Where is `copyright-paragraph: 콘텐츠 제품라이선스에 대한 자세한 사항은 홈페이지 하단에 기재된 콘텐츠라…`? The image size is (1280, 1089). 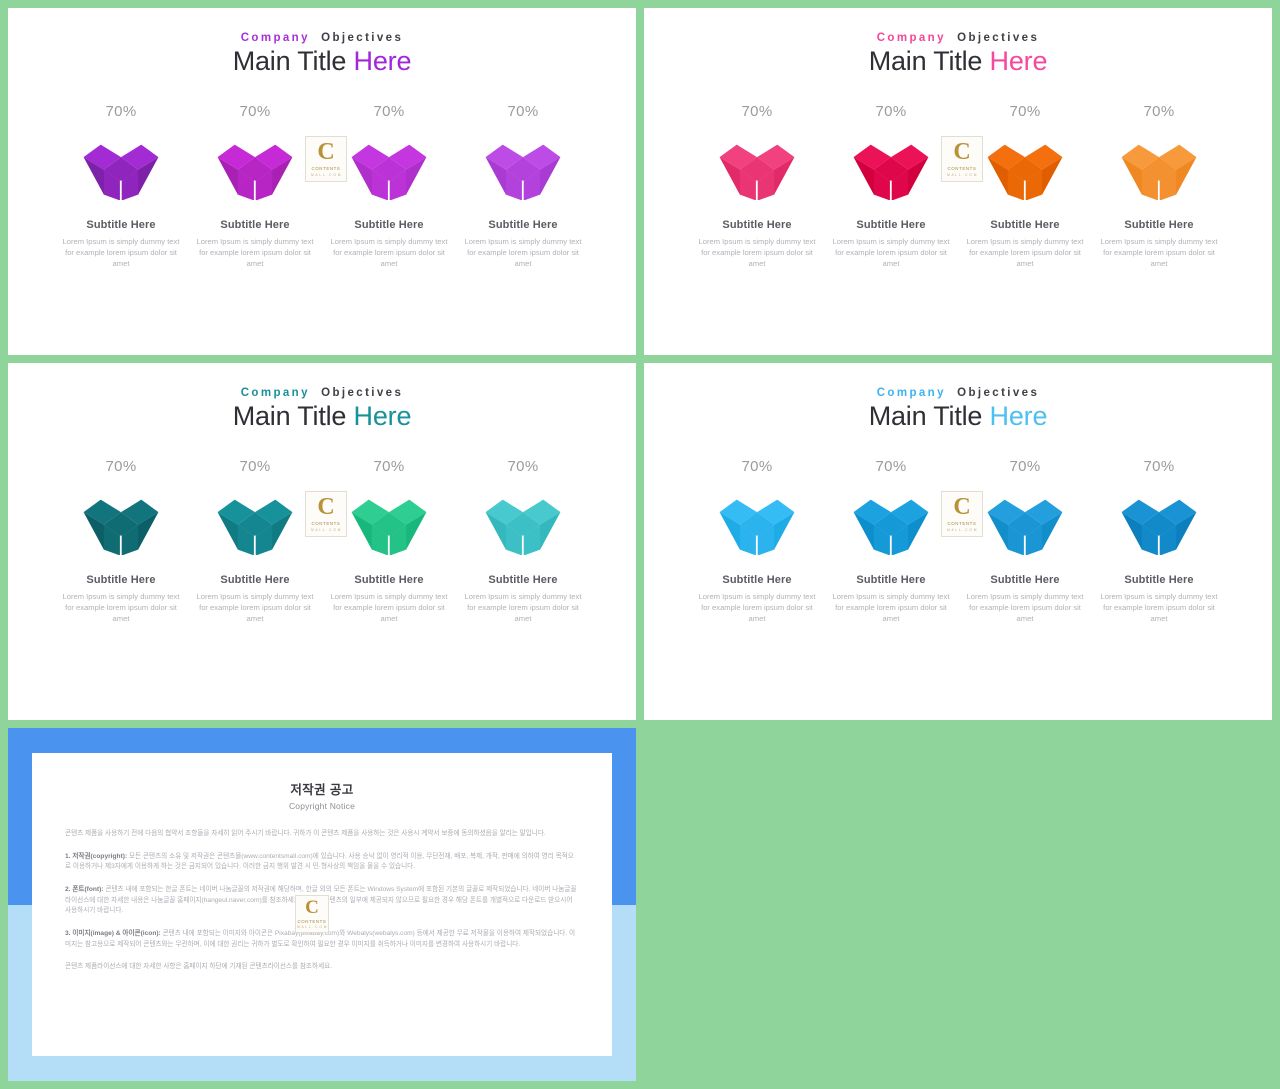 copyright-paragraph: 콘텐츠 제품라이선스에 대한 자세한 사항은 홈페이지 하단에 기재된 콘텐츠라… is located at coordinates (199, 967).